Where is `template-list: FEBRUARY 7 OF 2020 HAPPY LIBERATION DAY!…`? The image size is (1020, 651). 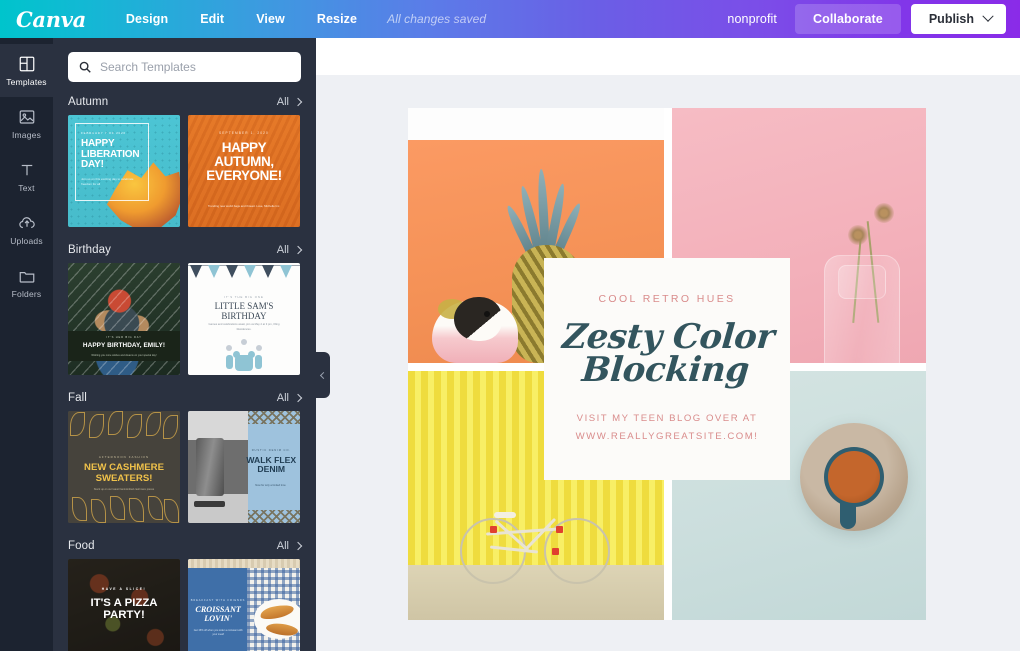
template-list: FEBRUARY 7 OF 2020 HAPPY LIBERATION DAY!… is located at coordinates (184, 176).